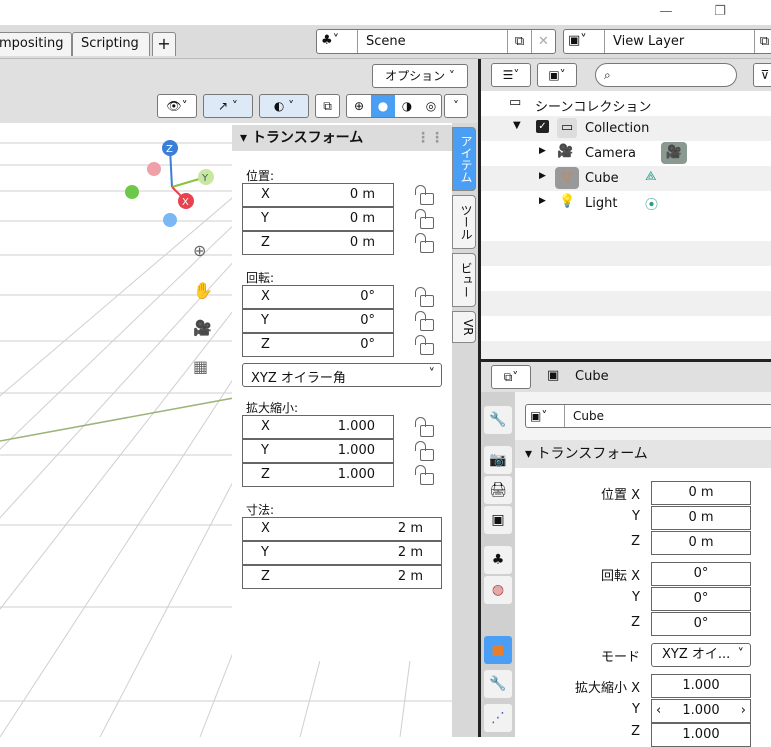 This screenshot has height=747, width=771. Describe the element at coordinates (318, 297) in the screenshot. I see `rotation-x-field: X 0°` at that location.